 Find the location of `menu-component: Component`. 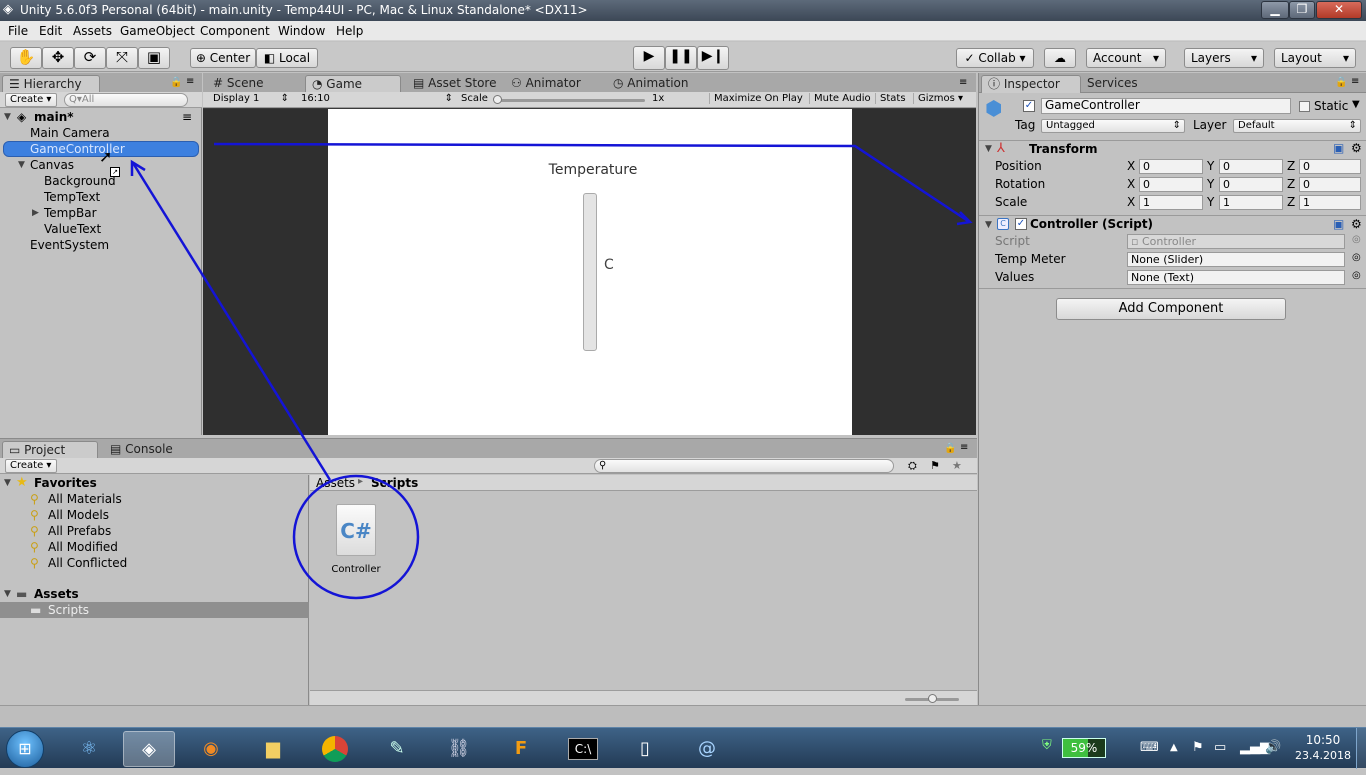

menu-component: Component is located at coordinates (235, 31).